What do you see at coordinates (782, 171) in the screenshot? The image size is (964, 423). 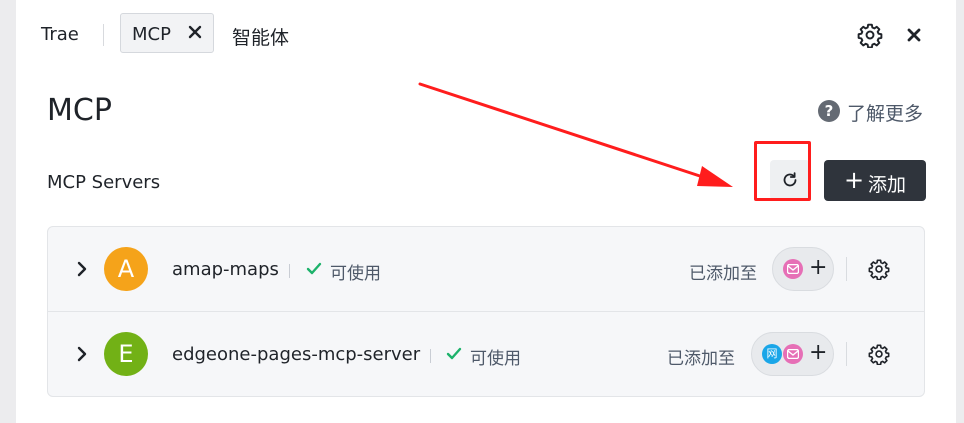 I see `annotation-highlight-box` at bounding box center [782, 171].